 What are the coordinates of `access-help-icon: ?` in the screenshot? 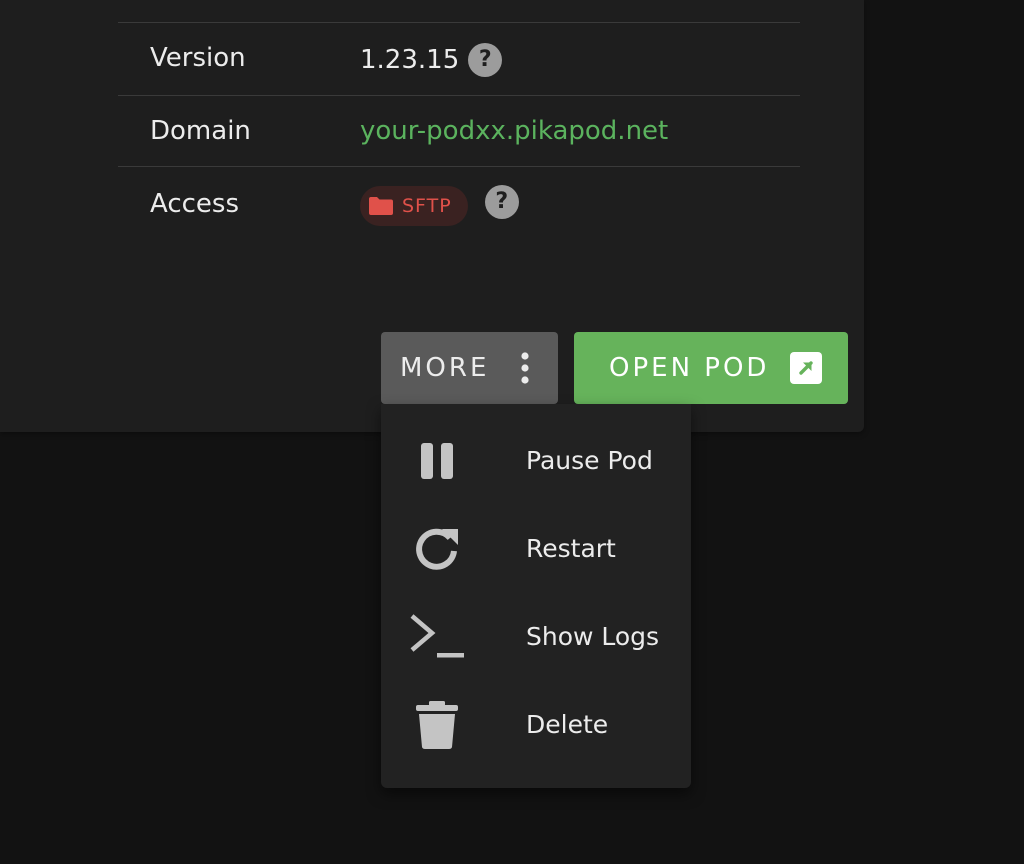 It's located at (501, 202).